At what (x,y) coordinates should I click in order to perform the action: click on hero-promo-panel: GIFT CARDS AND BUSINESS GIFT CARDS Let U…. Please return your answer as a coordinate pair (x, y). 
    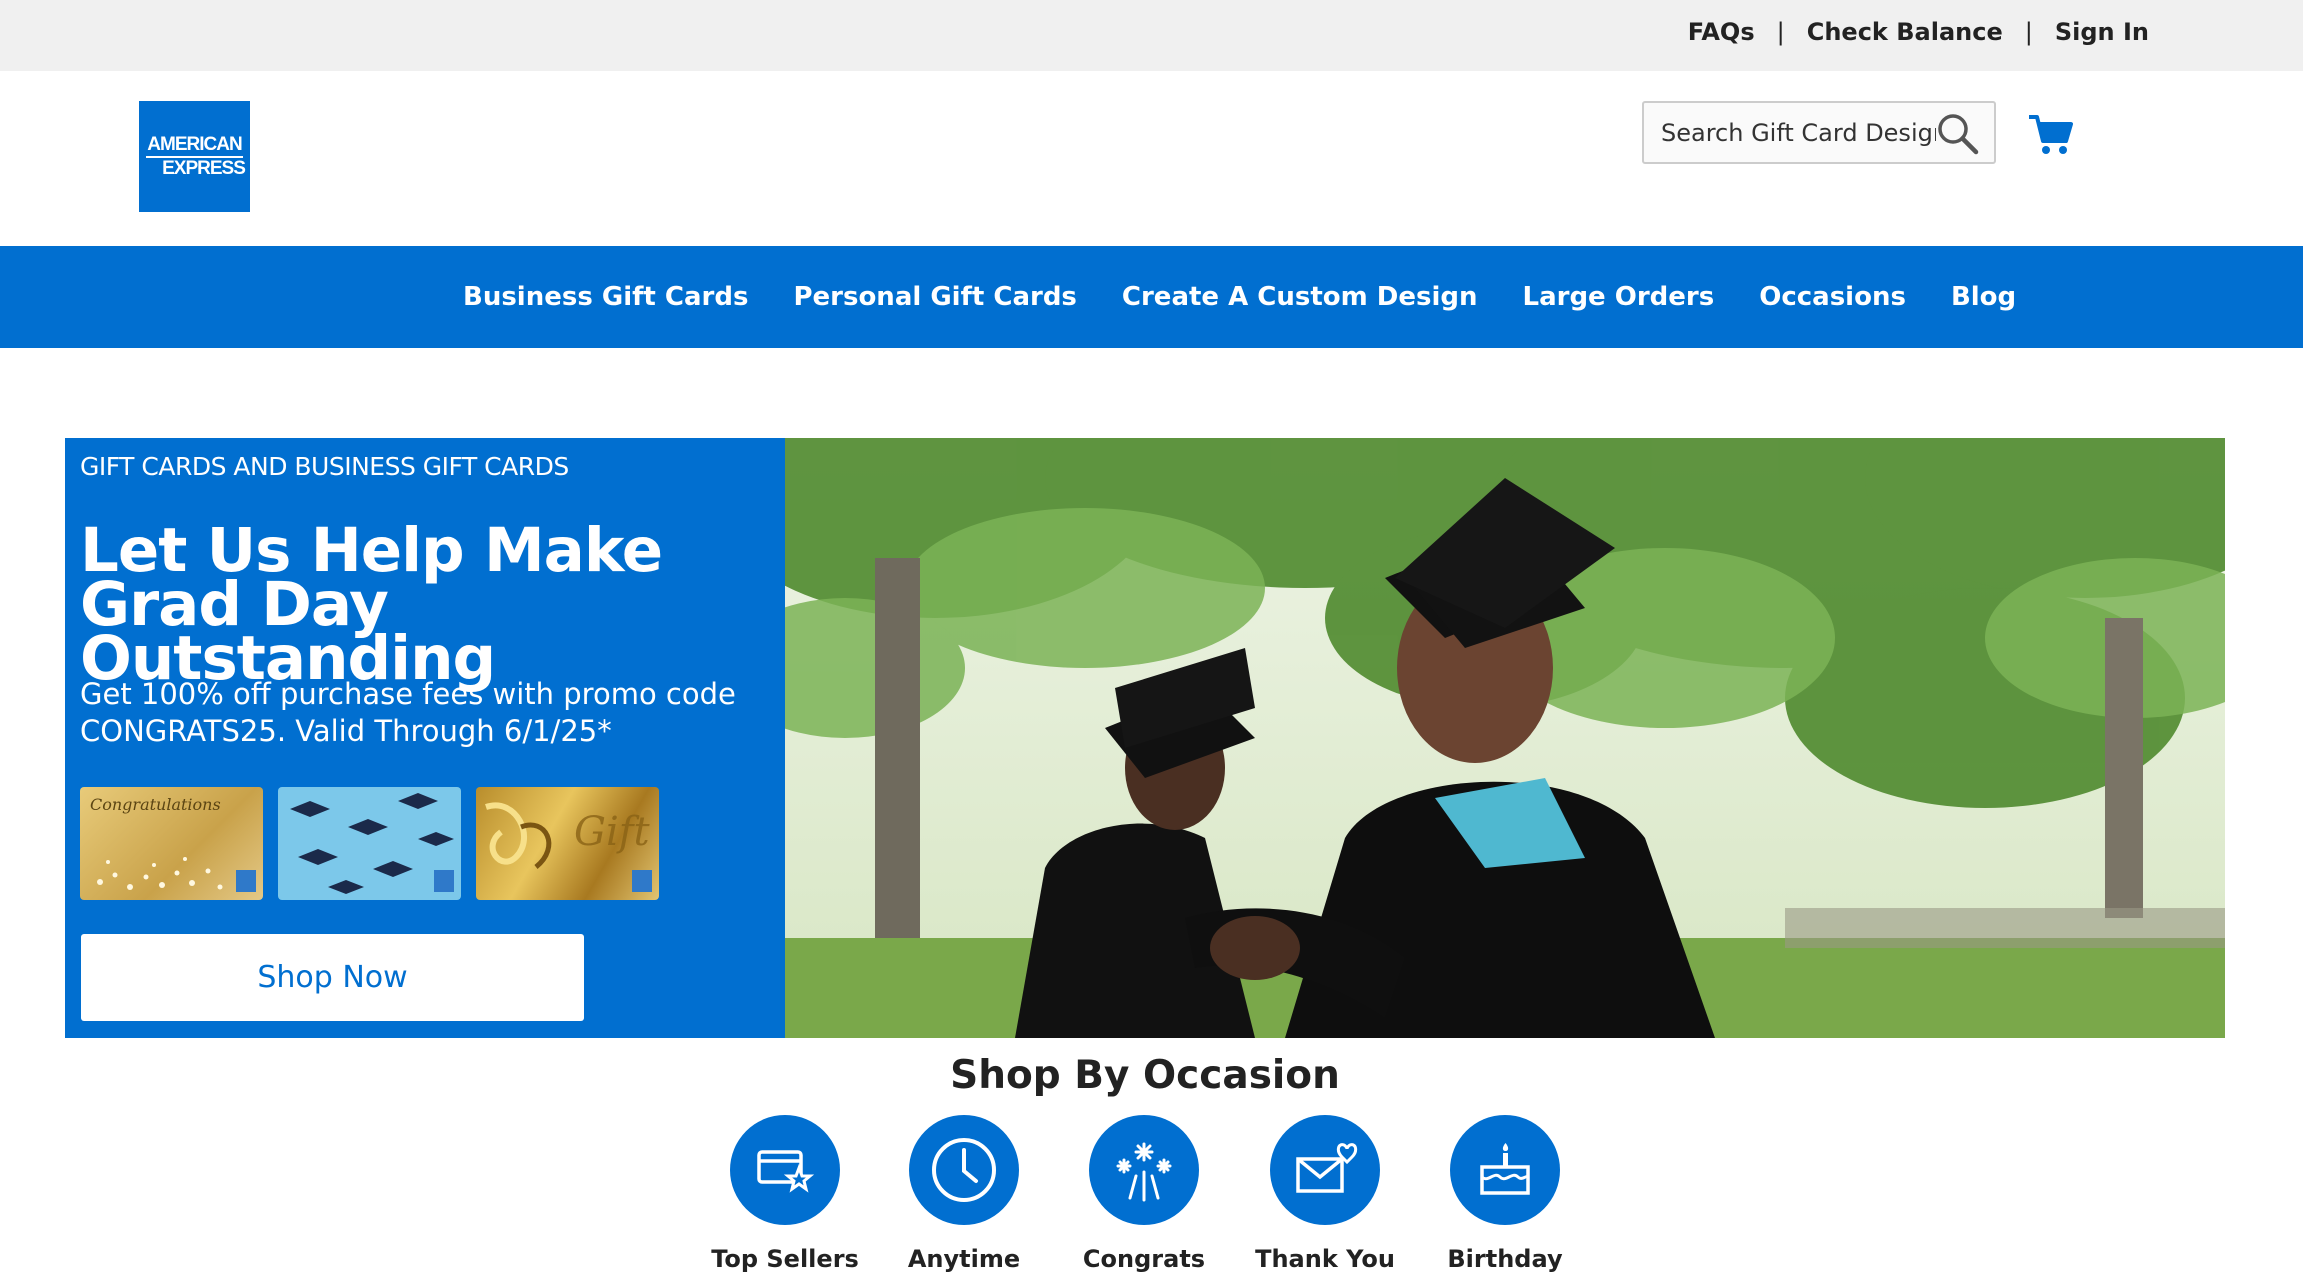
    Looking at the image, I should click on (425, 738).